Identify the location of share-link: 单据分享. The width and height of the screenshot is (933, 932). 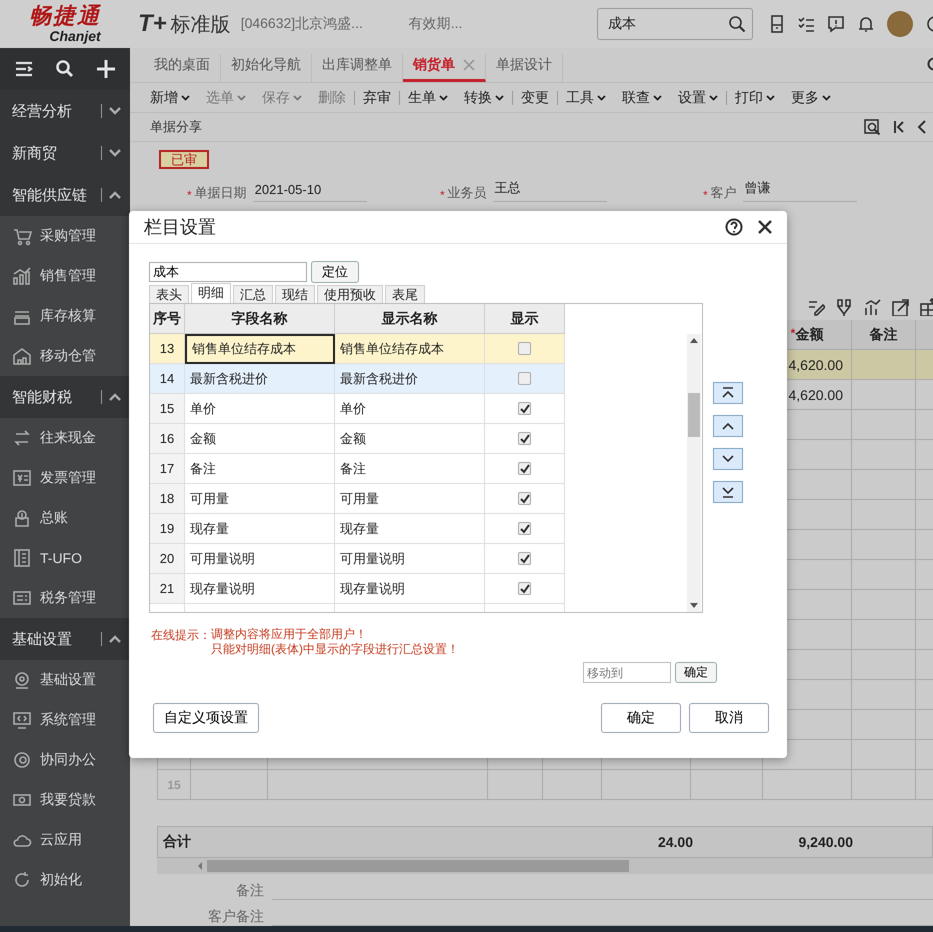
(176, 127).